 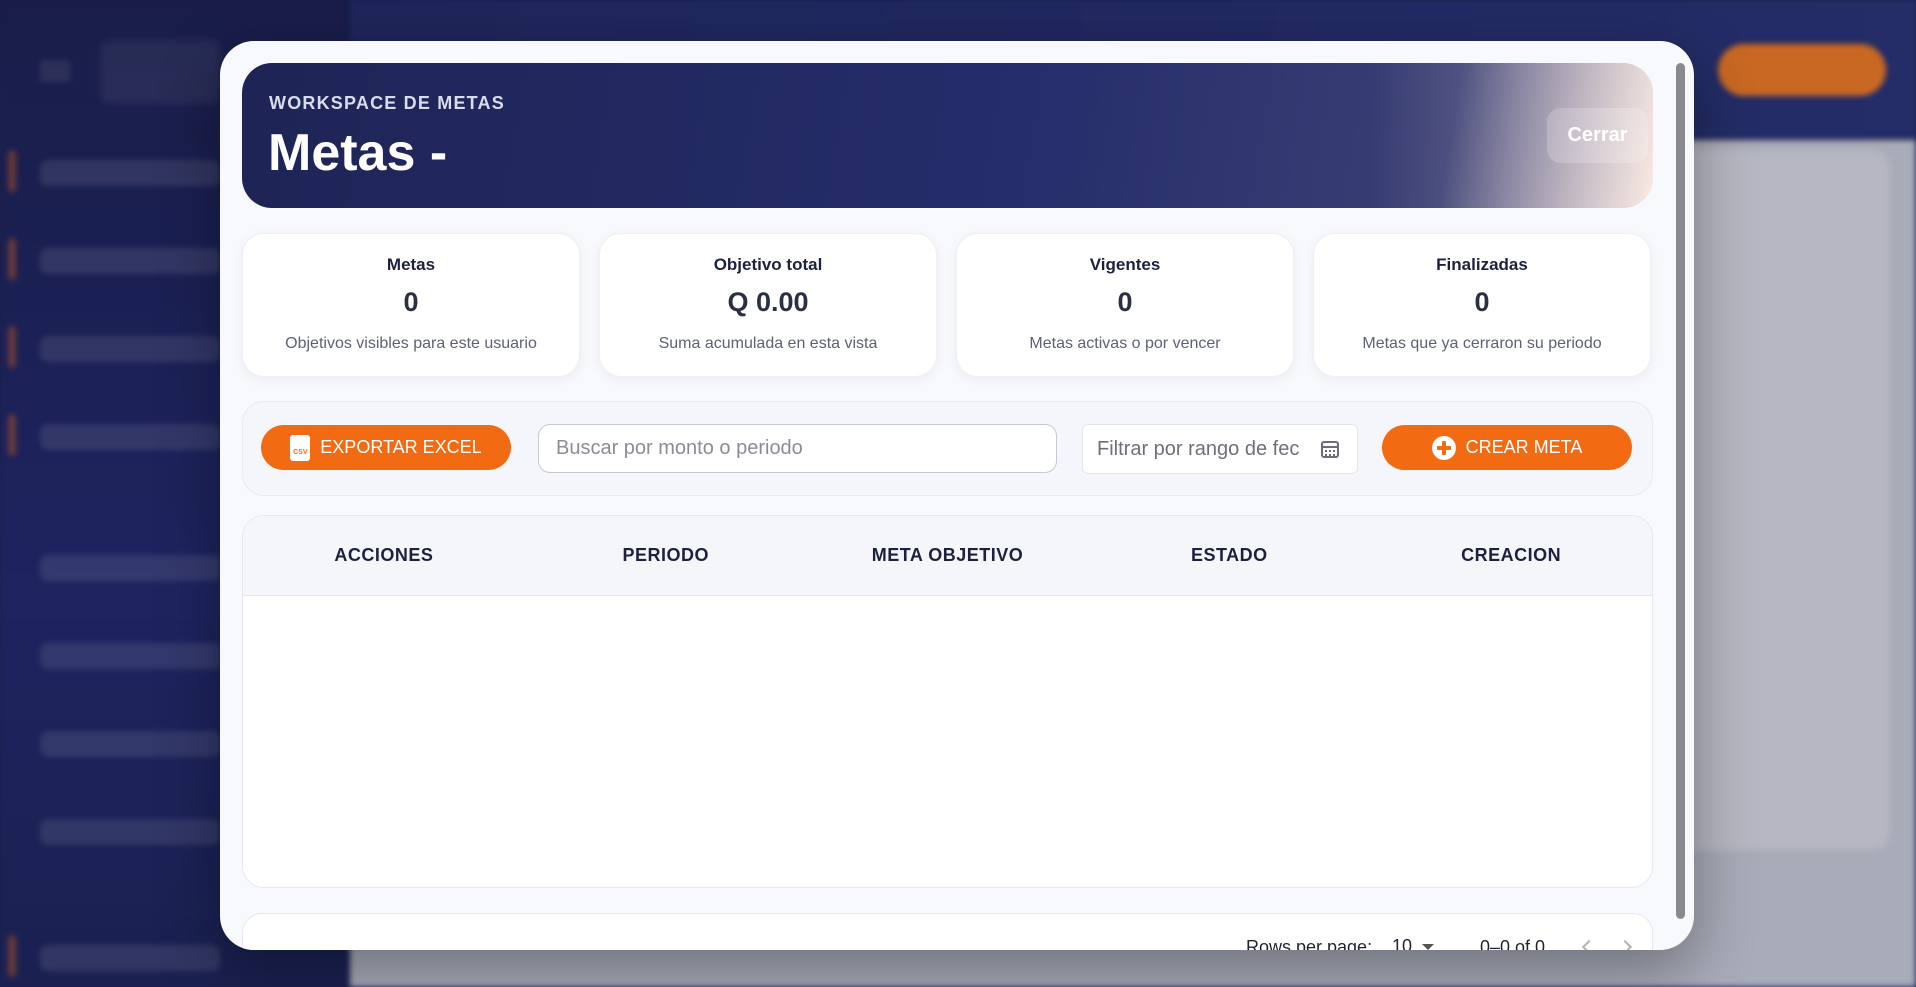 I want to click on plus-circle-icon, so click(x=1443, y=447).